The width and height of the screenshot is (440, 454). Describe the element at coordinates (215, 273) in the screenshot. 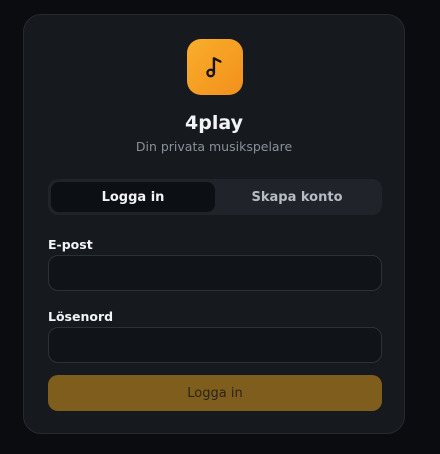

I see `email-field` at that location.